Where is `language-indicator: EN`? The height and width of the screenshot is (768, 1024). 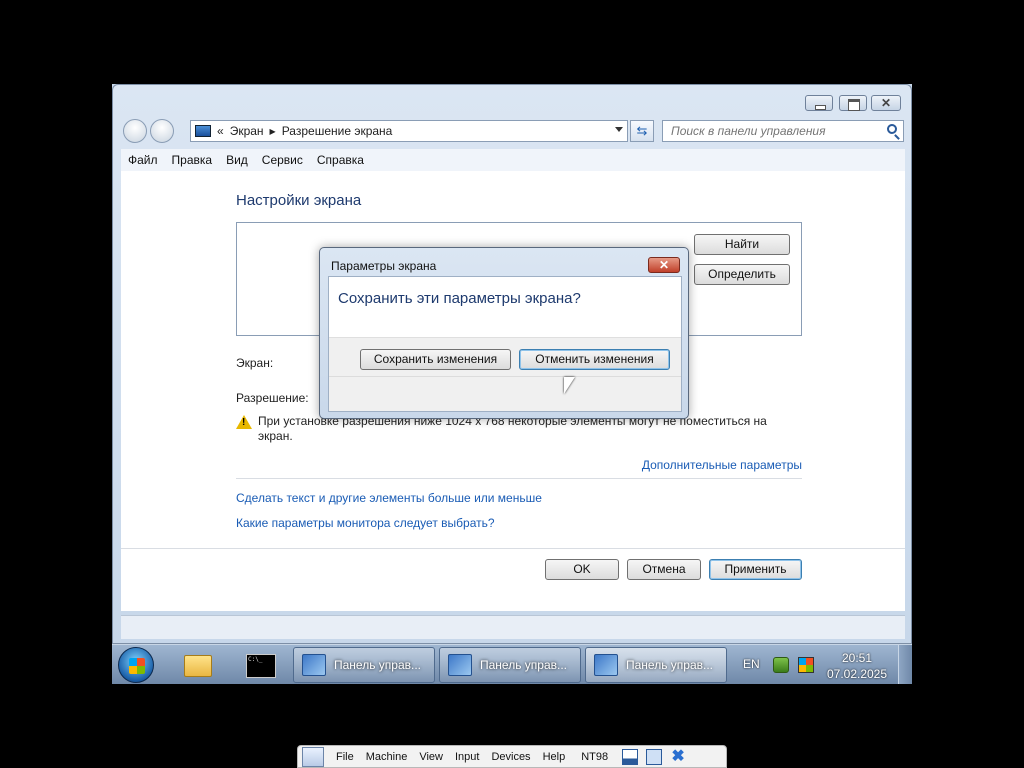
language-indicator: EN is located at coordinates (751, 664).